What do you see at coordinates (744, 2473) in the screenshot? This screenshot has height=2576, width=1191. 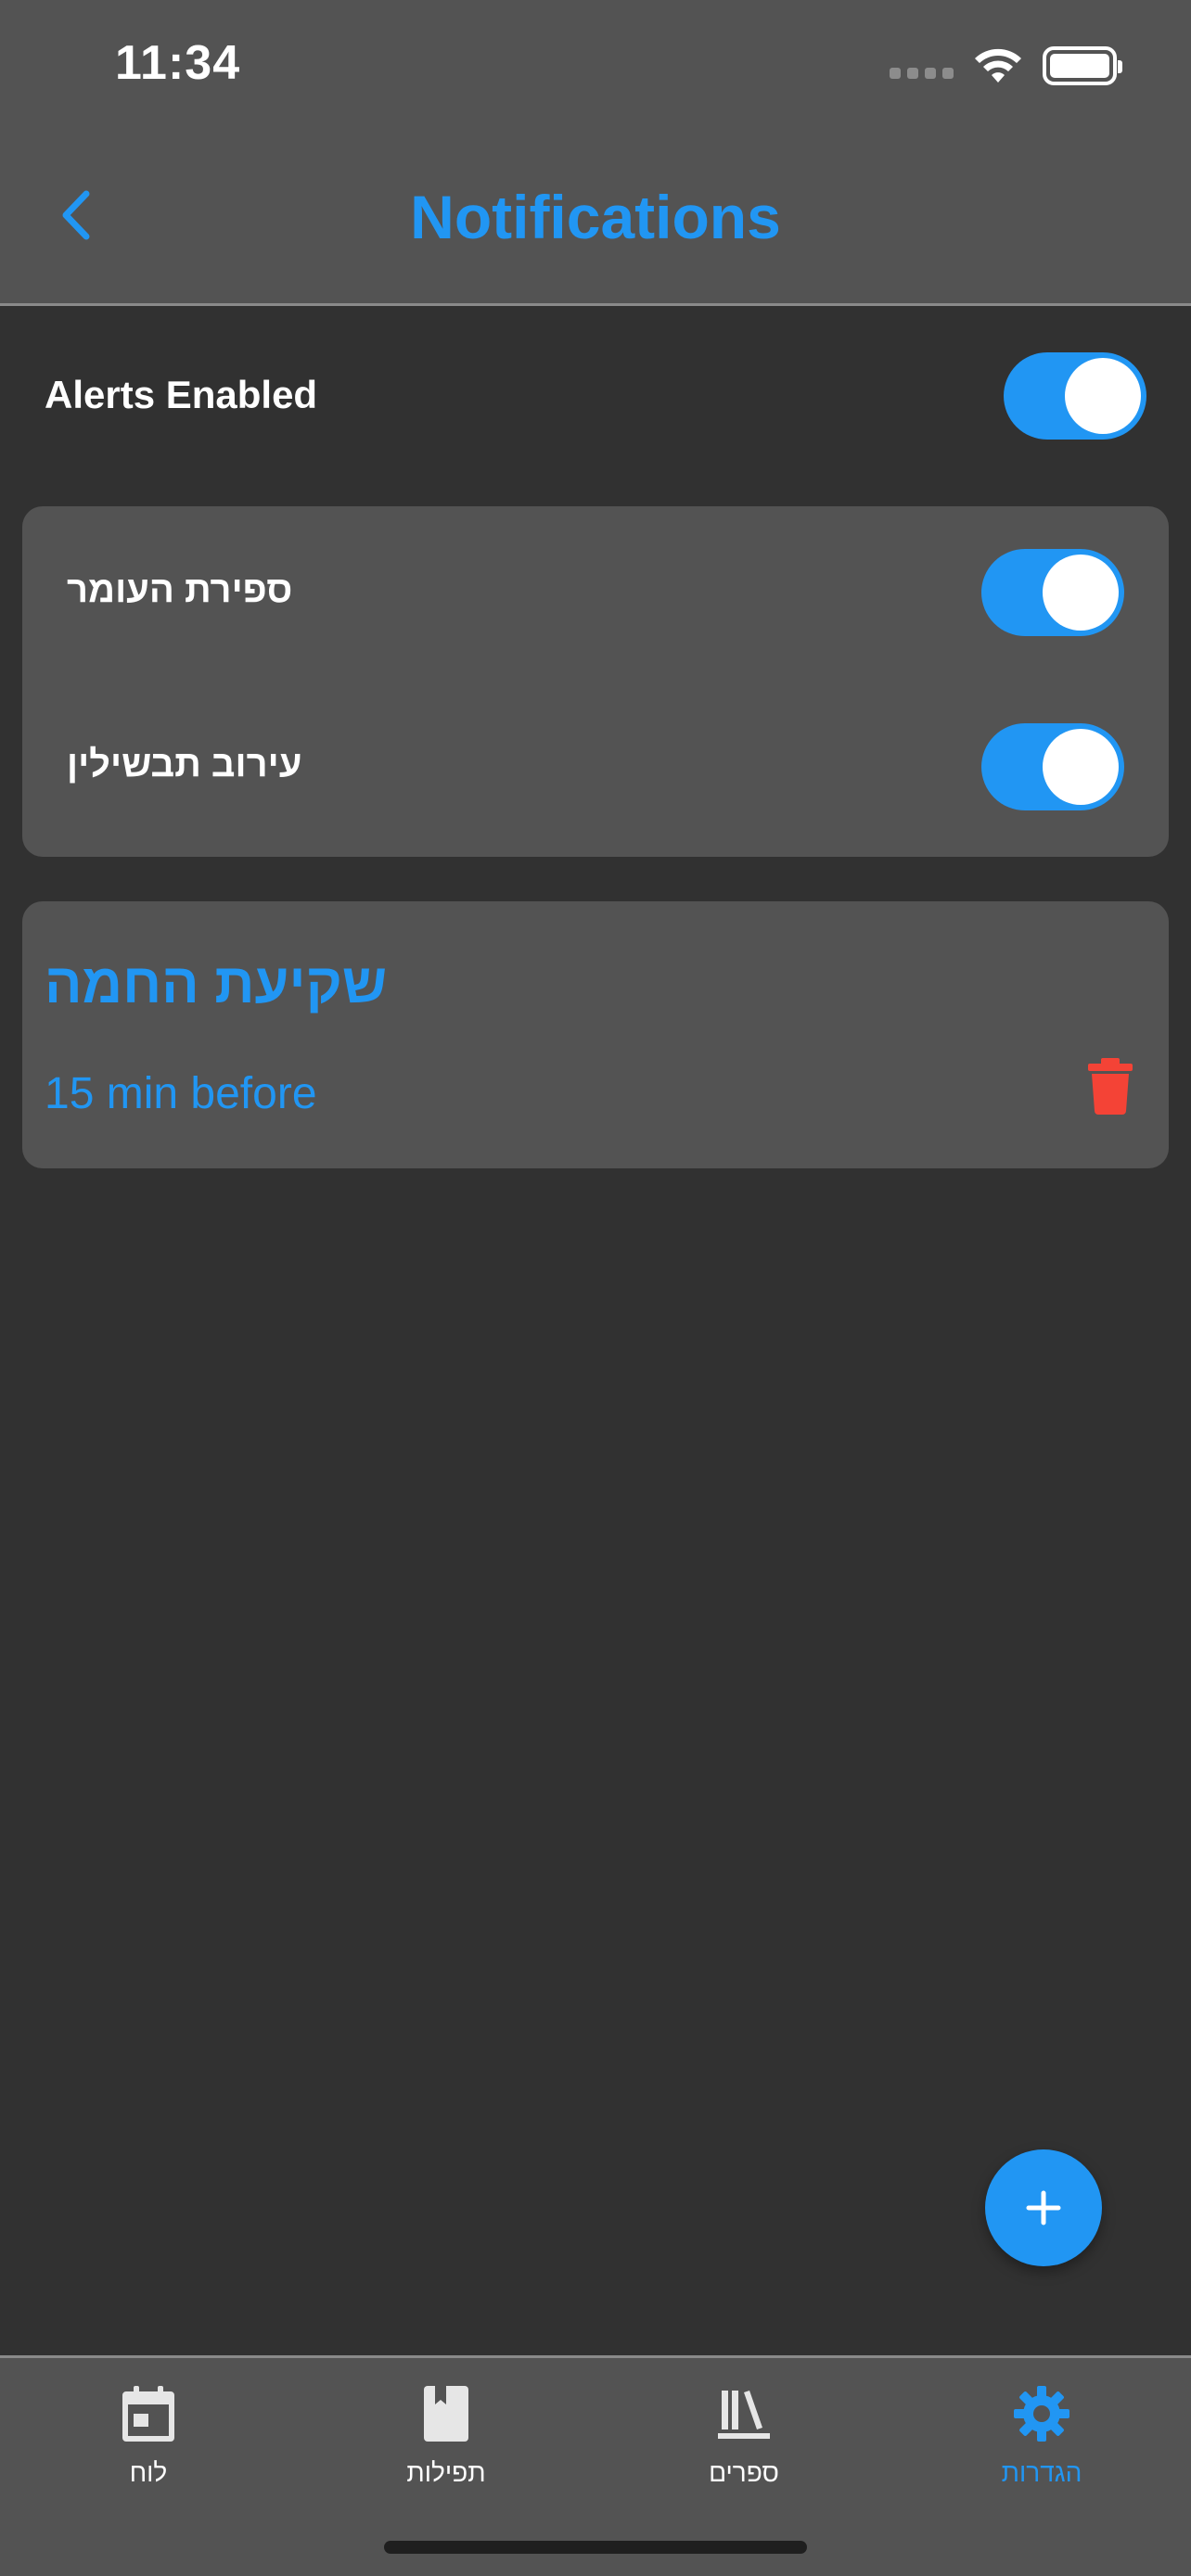 I see `tab-label-books: ספרים` at bounding box center [744, 2473].